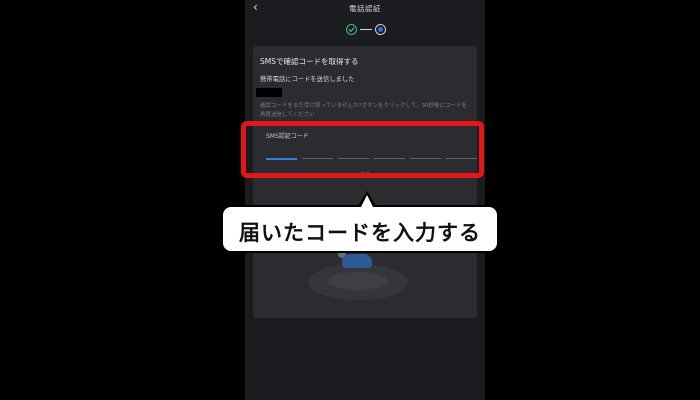 This screenshot has height=400, width=700. Describe the element at coordinates (380, 29) in the screenshot. I see `step-current` at that location.